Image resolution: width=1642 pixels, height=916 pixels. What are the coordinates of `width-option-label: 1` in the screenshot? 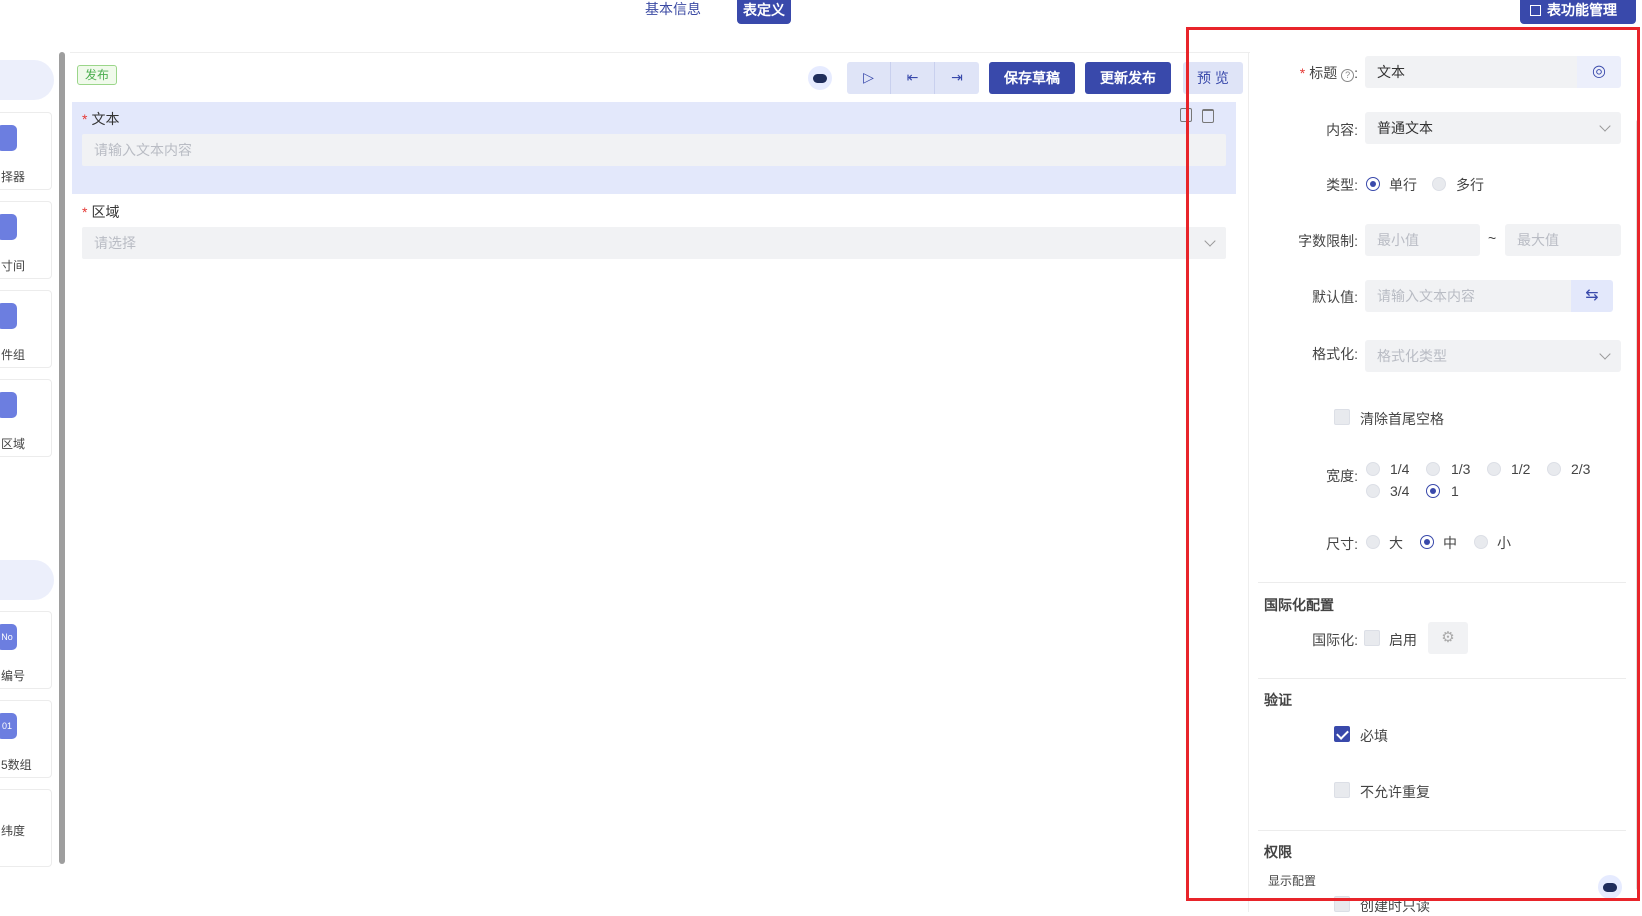 It's located at (1455, 491).